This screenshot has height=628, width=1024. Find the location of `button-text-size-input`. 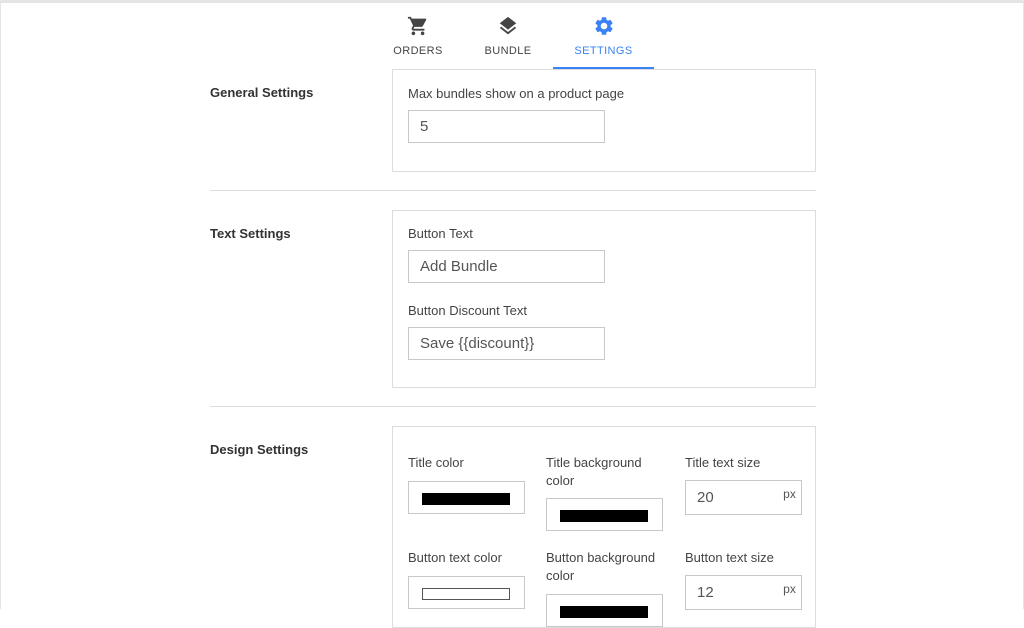

button-text-size-input is located at coordinates (732, 592).